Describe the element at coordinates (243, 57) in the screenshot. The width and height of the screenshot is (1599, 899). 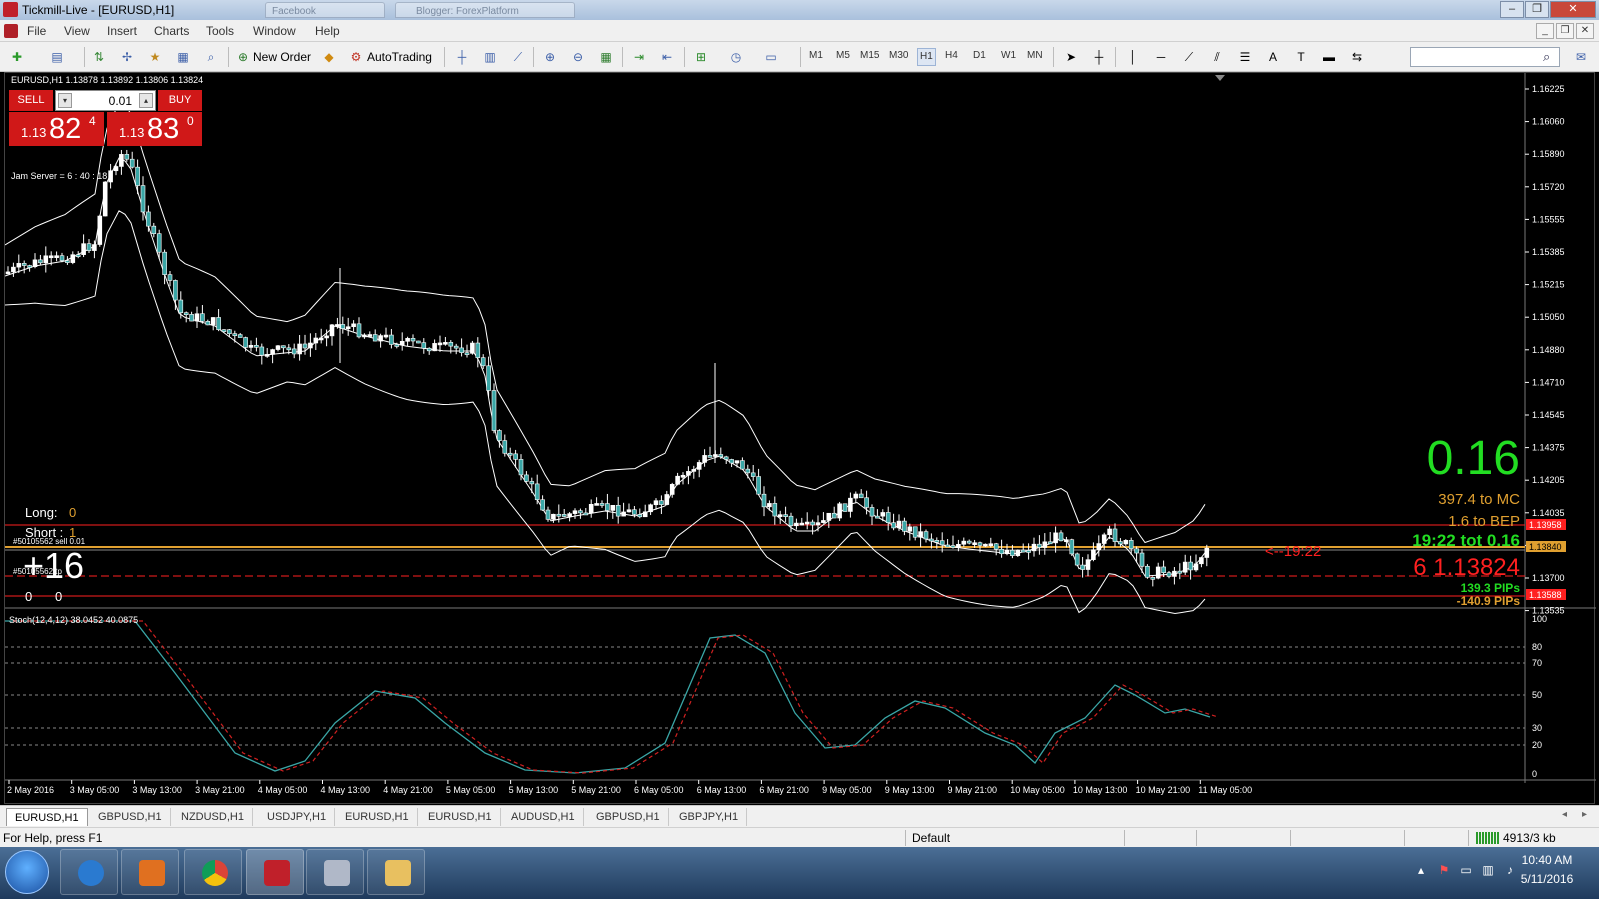
I see `new-order-icon: ⊕` at that location.